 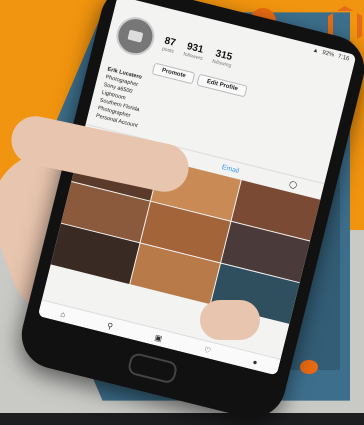 What do you see at coordinates (230, 320) in the screenshot?
I see `finger` at bounding box center [230, 320].